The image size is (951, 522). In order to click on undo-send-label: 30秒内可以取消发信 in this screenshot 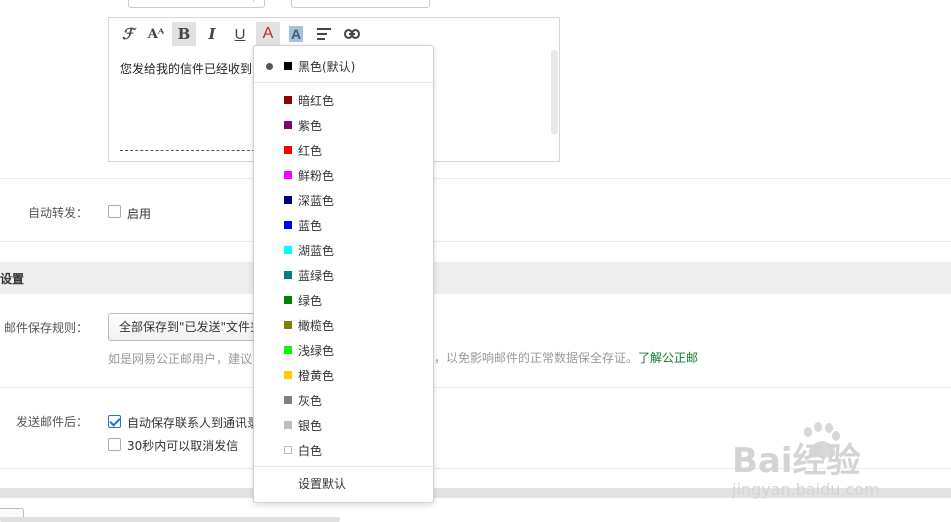, I will do `click(183, 446)`.